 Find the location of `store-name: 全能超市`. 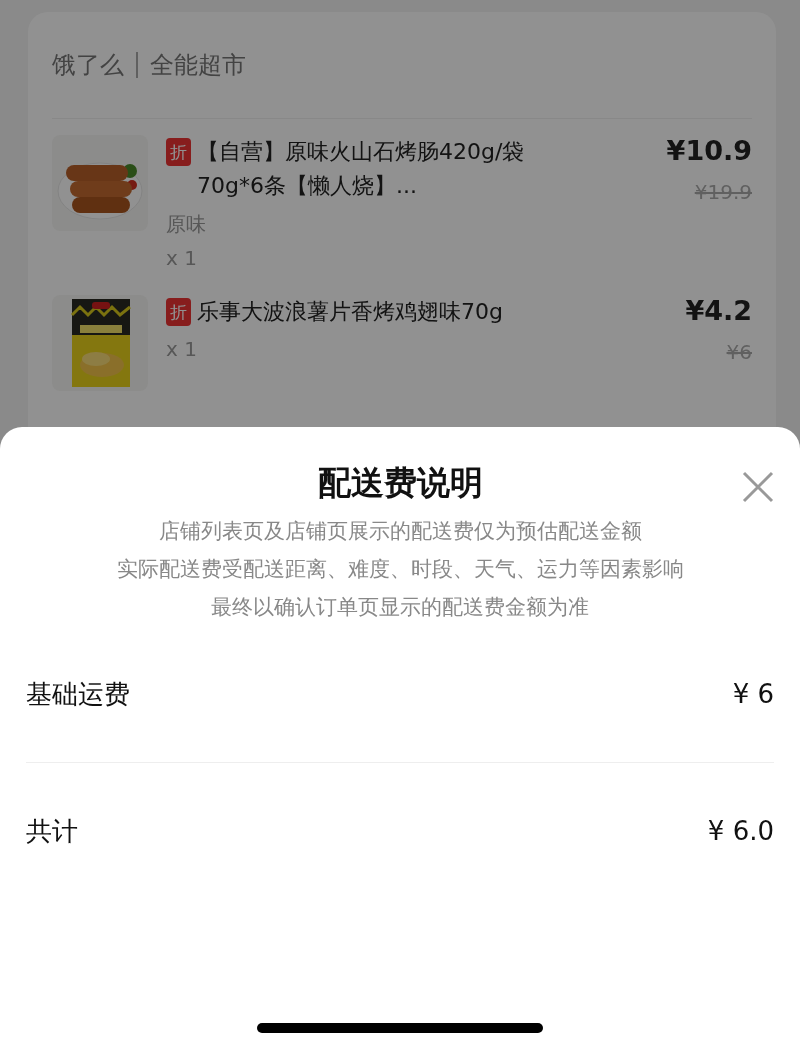

store-name: 全能超市 is located at coordinates (198, 65).